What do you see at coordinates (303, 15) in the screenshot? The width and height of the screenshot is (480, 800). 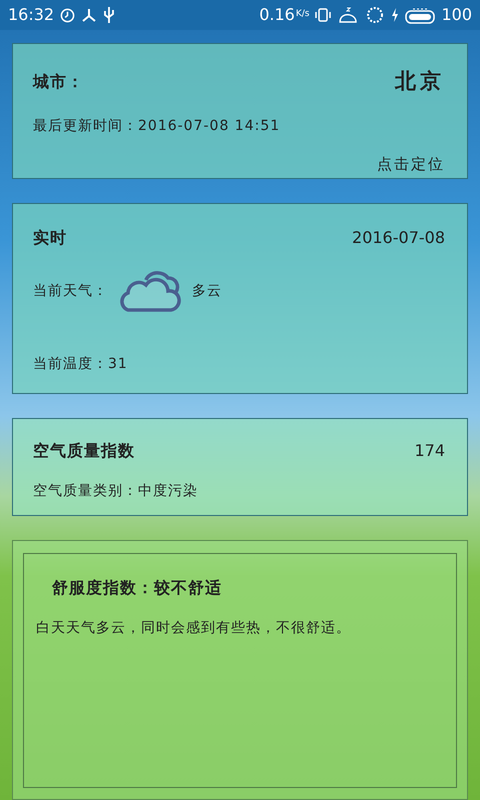 I see `network-speed-unit: K/s` at bounding box center [303, 15].